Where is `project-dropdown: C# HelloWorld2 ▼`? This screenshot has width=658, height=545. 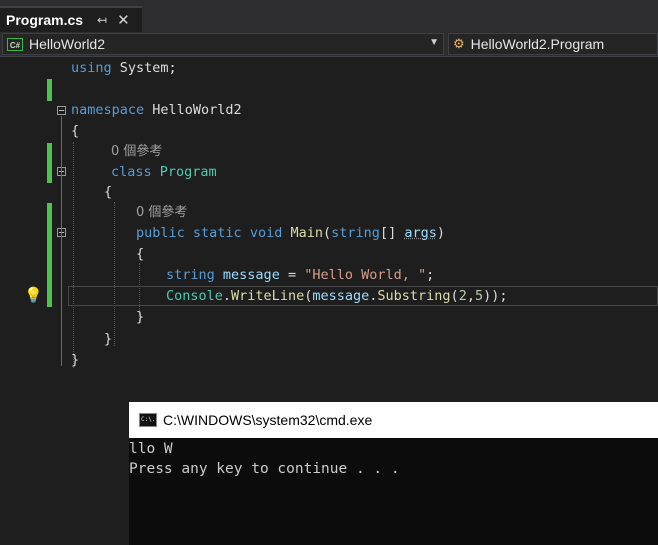 project-dropdown: C# HelloWorld2 ▼ is located at coordinates (223, 44).